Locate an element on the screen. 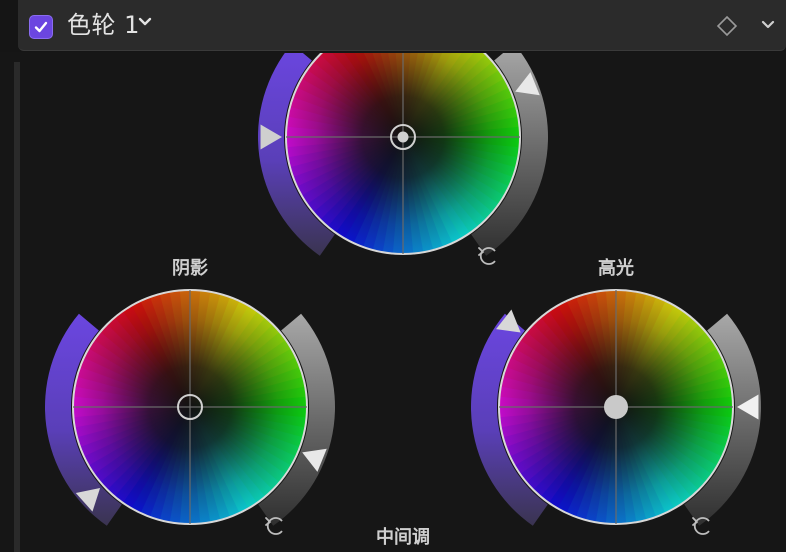 Image resolution: width=786 pixels, height=552 pixels. highlights-label: 高光 is located at coordinates (616, 268).